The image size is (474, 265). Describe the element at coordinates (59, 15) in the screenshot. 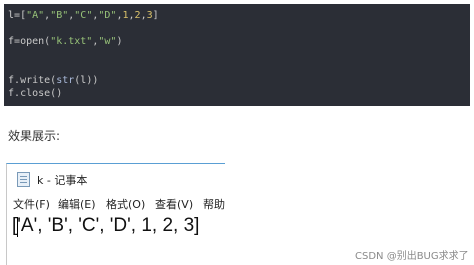

I see `code-token: "B"` at that location.